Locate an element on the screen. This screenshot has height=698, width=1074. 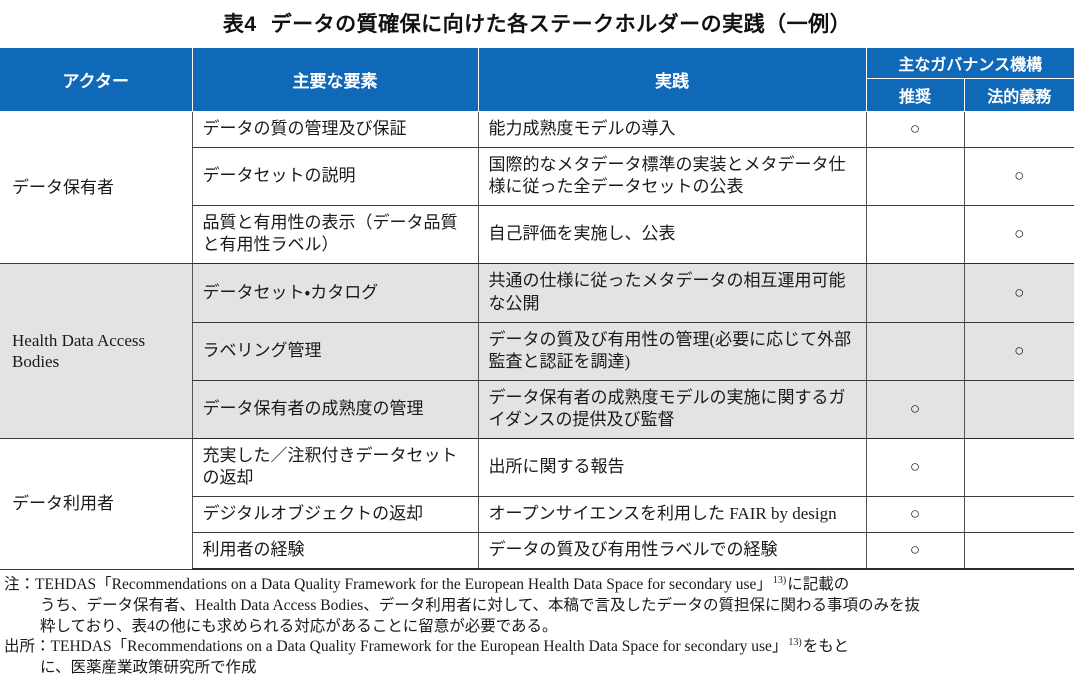
element-cell: データ保有者の成熟度の管理 is located at coordinates (334, 409).